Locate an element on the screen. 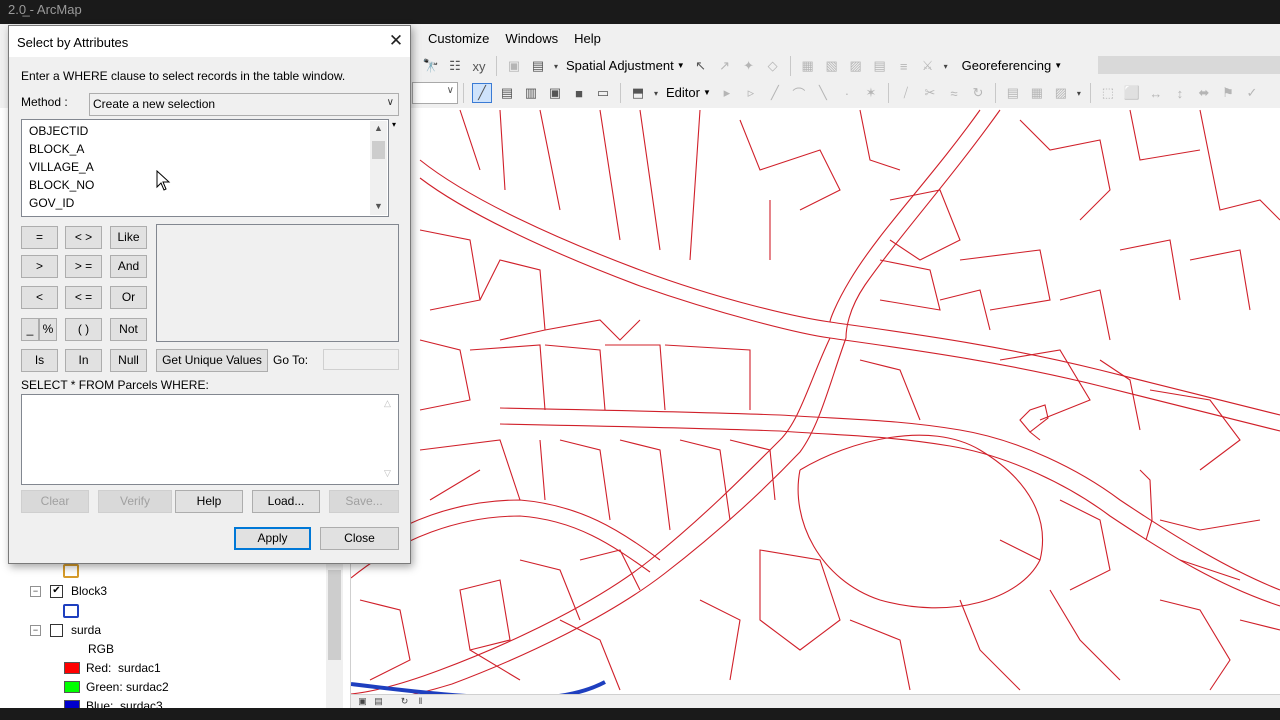 This screenshot has height=720, width=1280. clear-button: Clear is located at coordinates (55, 501).